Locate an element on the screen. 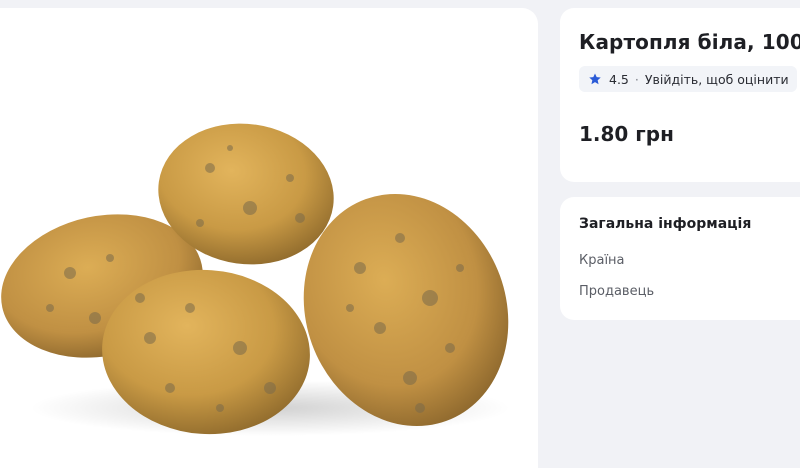 The image size is (800, 468). general-info-card: Загальна інформація Країна Продавець is located at coordinates (680, 258).